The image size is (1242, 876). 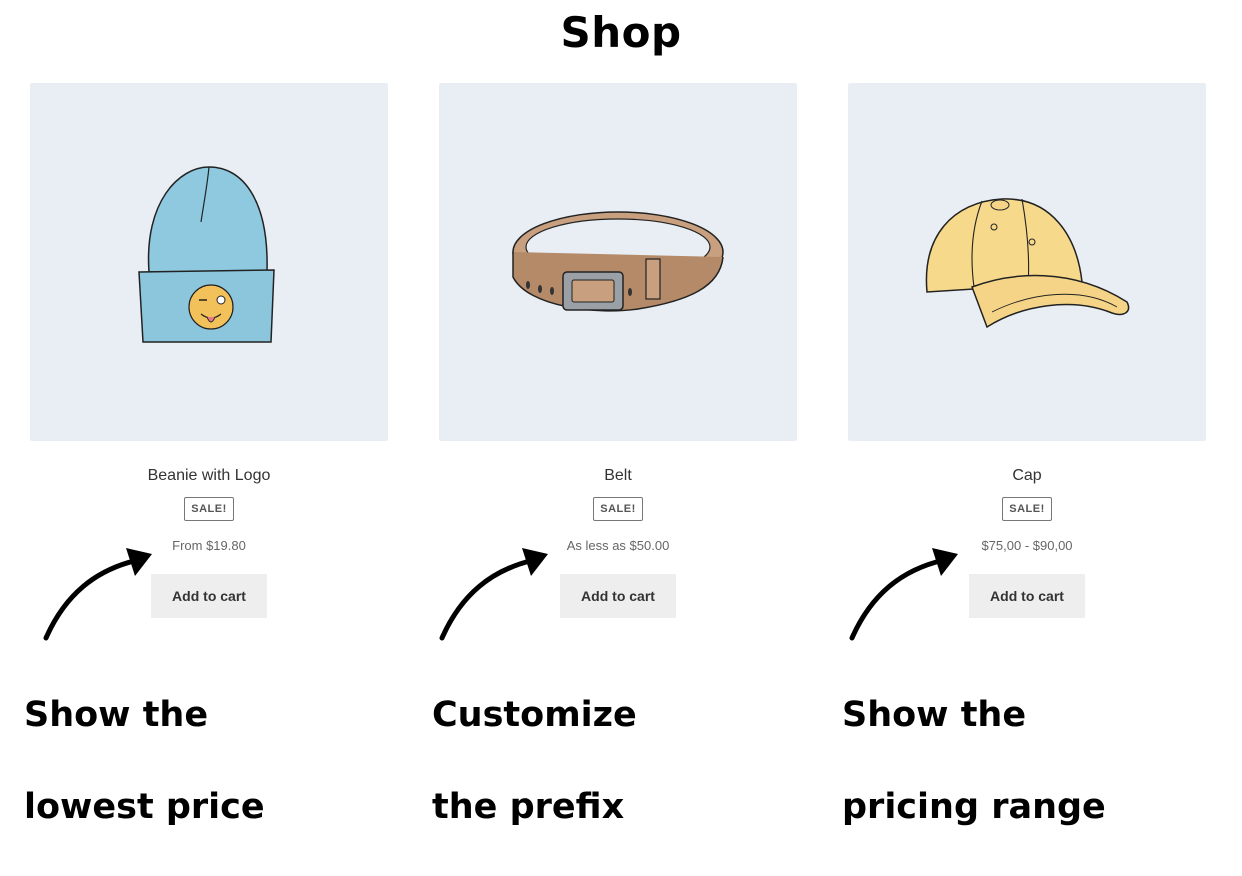 I want to click on beanie-illustration, so click(x=206, y=254).